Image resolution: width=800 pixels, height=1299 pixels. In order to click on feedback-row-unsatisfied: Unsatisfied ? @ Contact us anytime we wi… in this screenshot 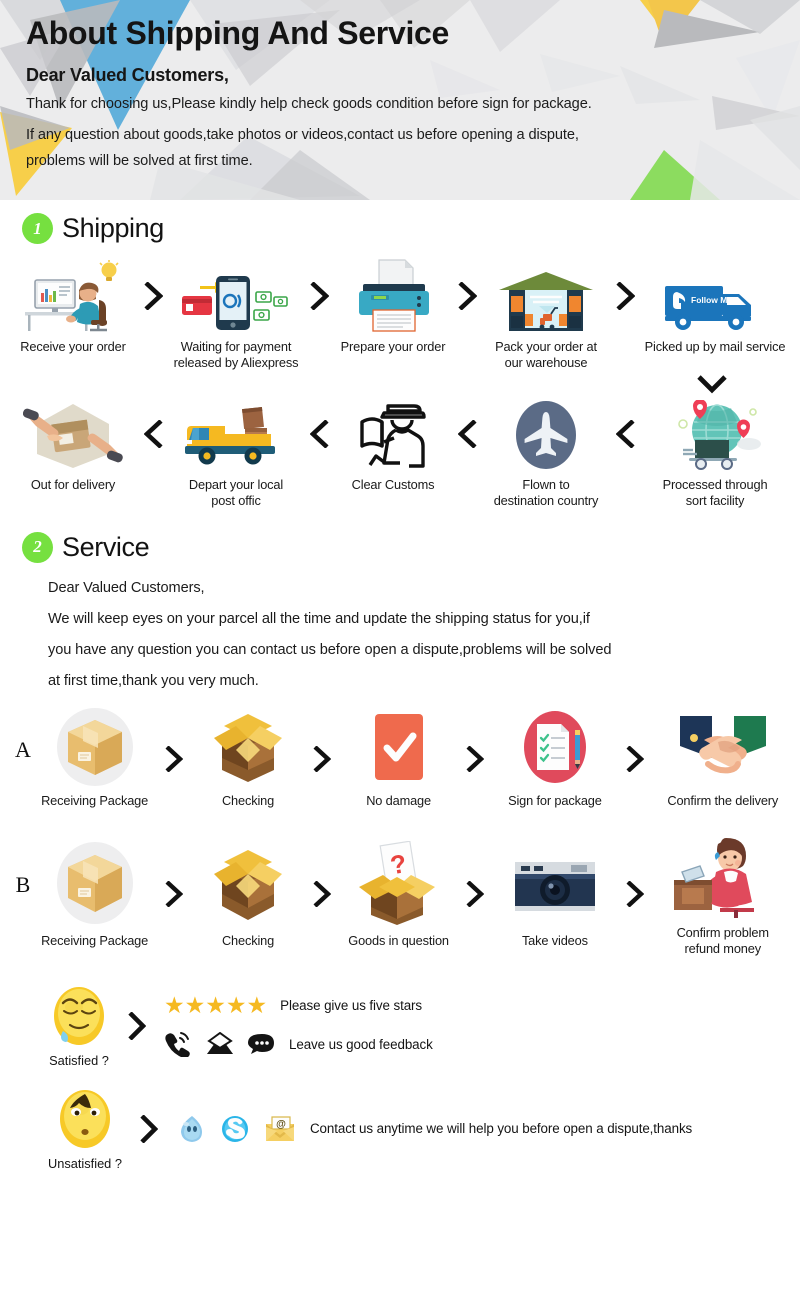, I will do `click(400, 1128)`.